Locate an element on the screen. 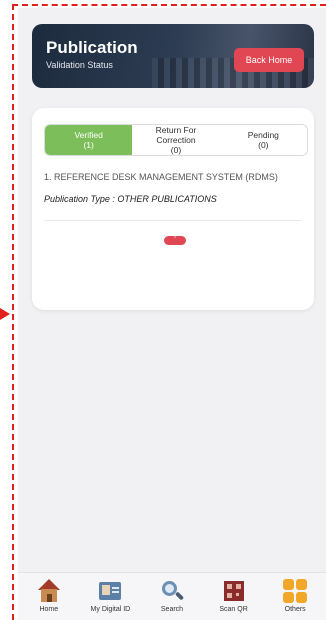  nav-label-others: Others is located at coordinates (295, 609).